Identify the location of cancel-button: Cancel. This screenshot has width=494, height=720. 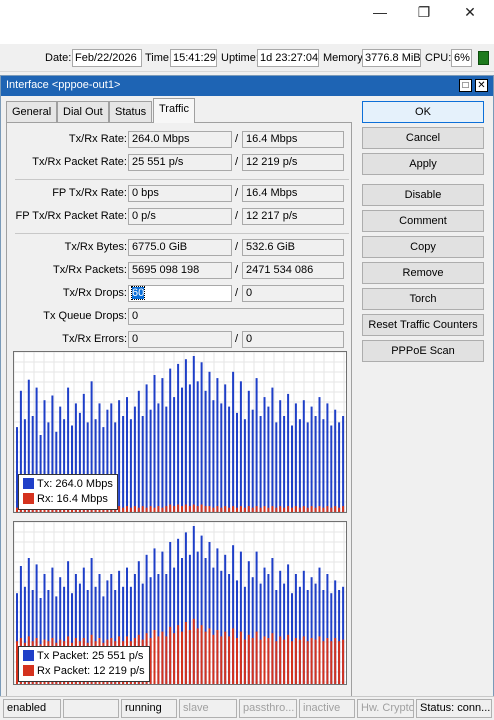
(423, 138).